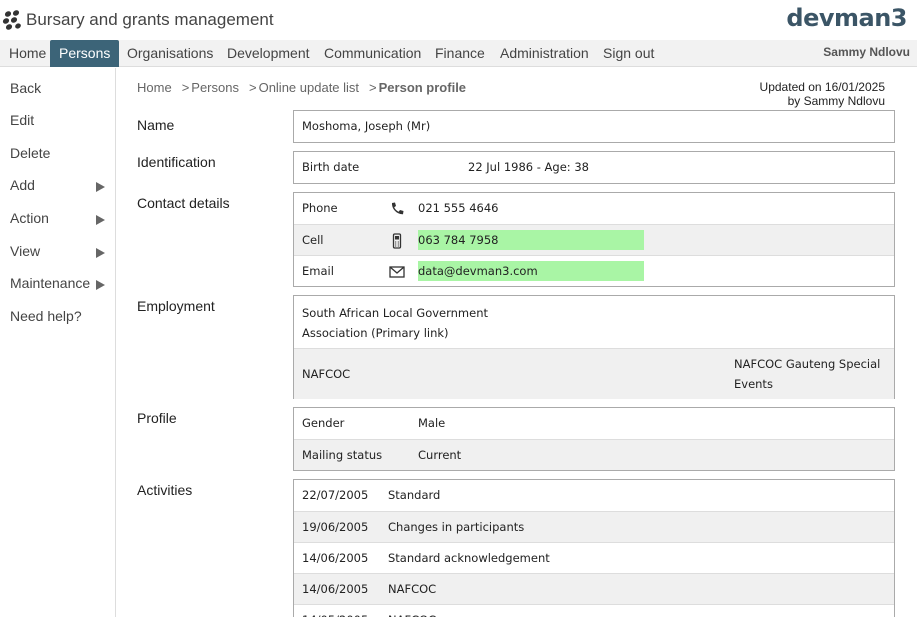 The height and width of the screenshot is (617, 917). What do you see at coordinates (326, 374) in the screenshot?
I see `employment-org: NAFCOC` at bounding box center [326, 374].